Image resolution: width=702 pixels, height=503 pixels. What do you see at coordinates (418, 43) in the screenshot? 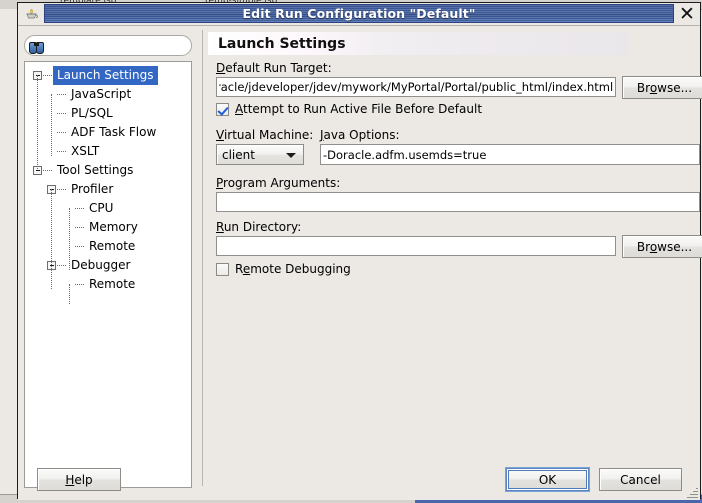
I see `section-header: Launch Settings` at bounding box center [418, 43].